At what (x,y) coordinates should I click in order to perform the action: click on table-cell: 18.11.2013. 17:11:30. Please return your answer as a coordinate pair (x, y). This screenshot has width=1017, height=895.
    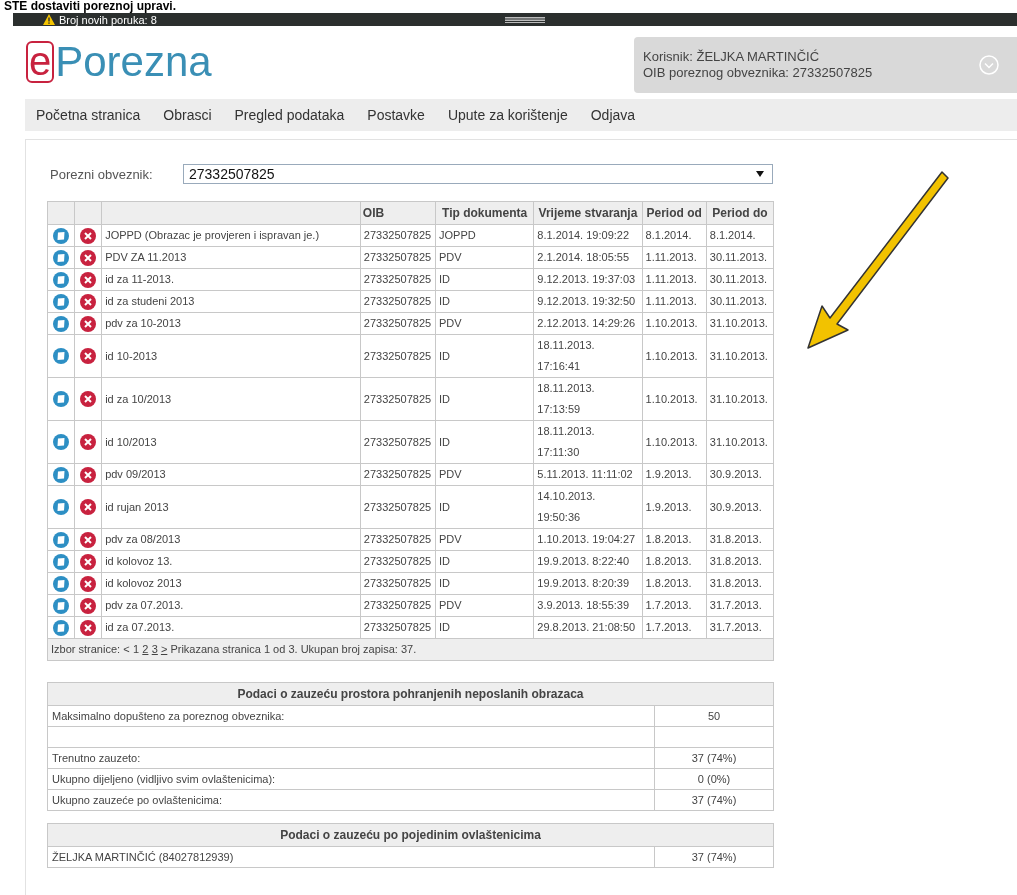
    Looking at the image, I should click on (588, 442).